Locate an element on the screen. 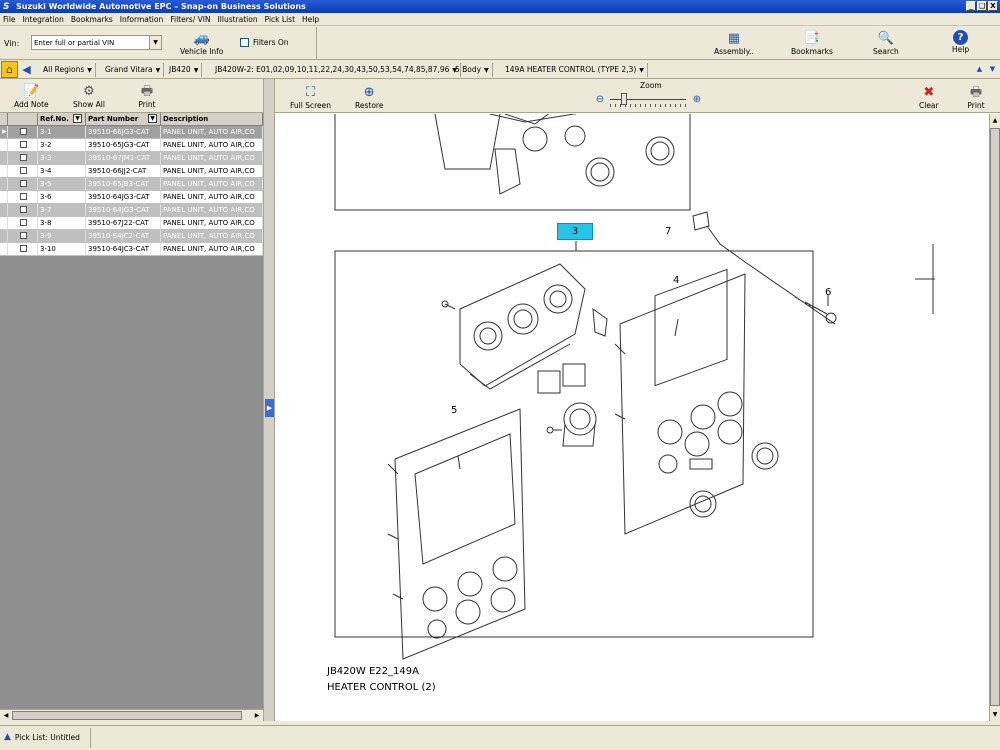 This screenshot has width=1000, height=750. menu-pick-list: Pick List is located at coordinates (280, 19).